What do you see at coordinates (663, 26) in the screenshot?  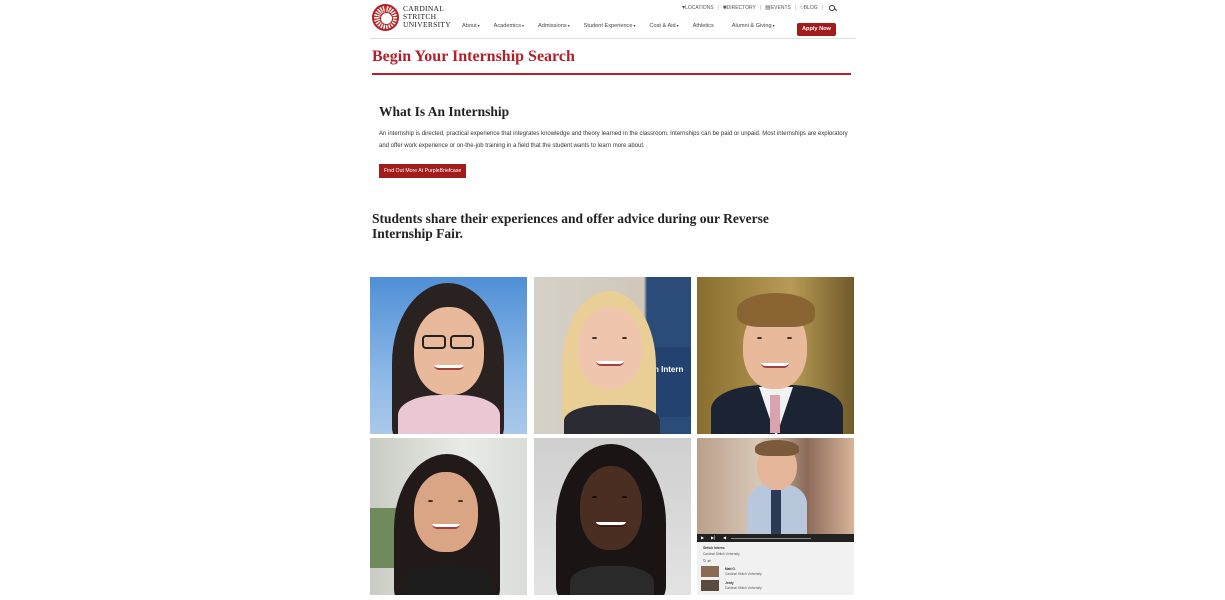 I see `nav-item-cost-aid: Cost & Aid▾` at bounding box center [663, 26].